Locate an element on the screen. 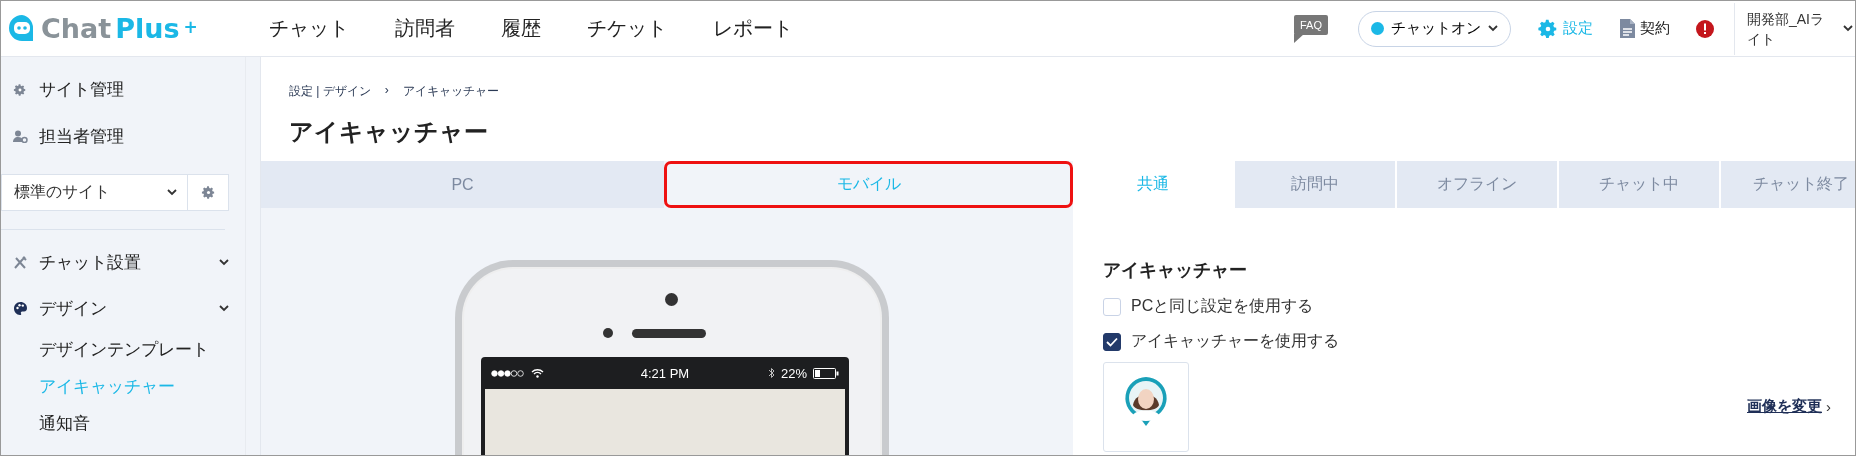 The image size is (1856, 456). wifi-icon is located at coordinates (537, 373).